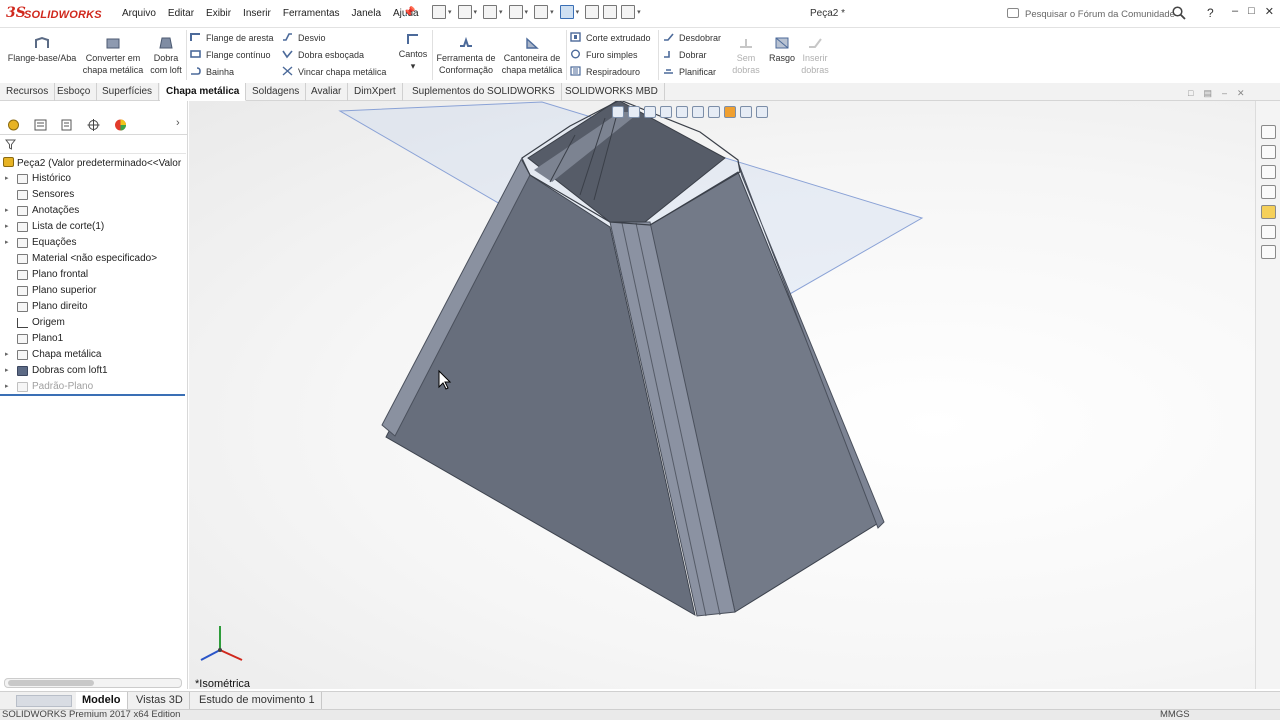 The width and height of the screenshot is (1280, 720). Describe the element at coordinates (666, 112) in the screenshot. I see `section-view-icon` at that location.